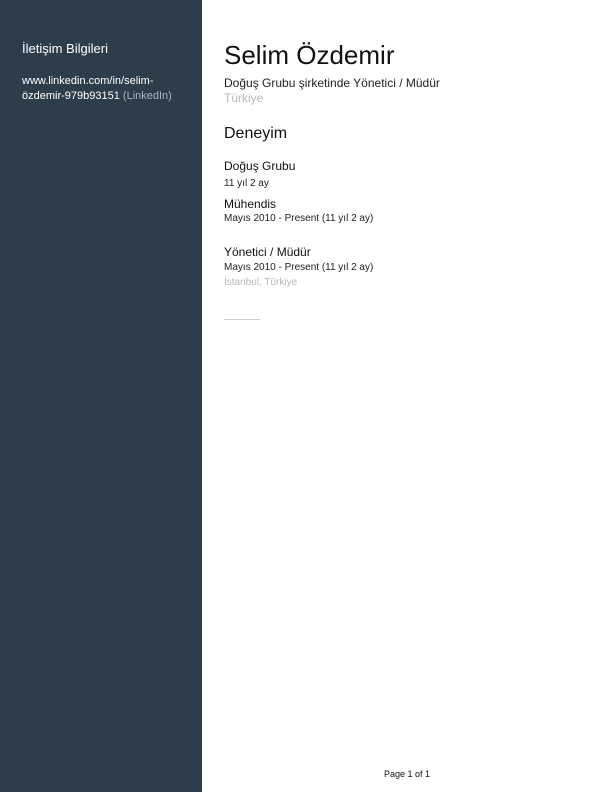 This screenshot has height=792, width=612. What do you see at coordinates (147, 96) in the screenshot?
I see `linkedin-label: (LinkedIn)` at bounding box center [147, 96].